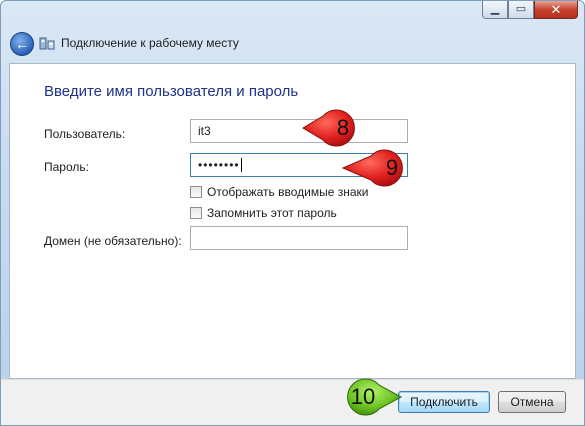 This screenshot has width=585, height=426. I want to click on page-heading: Введите имя пользователя и пароль, so click(171, 91).